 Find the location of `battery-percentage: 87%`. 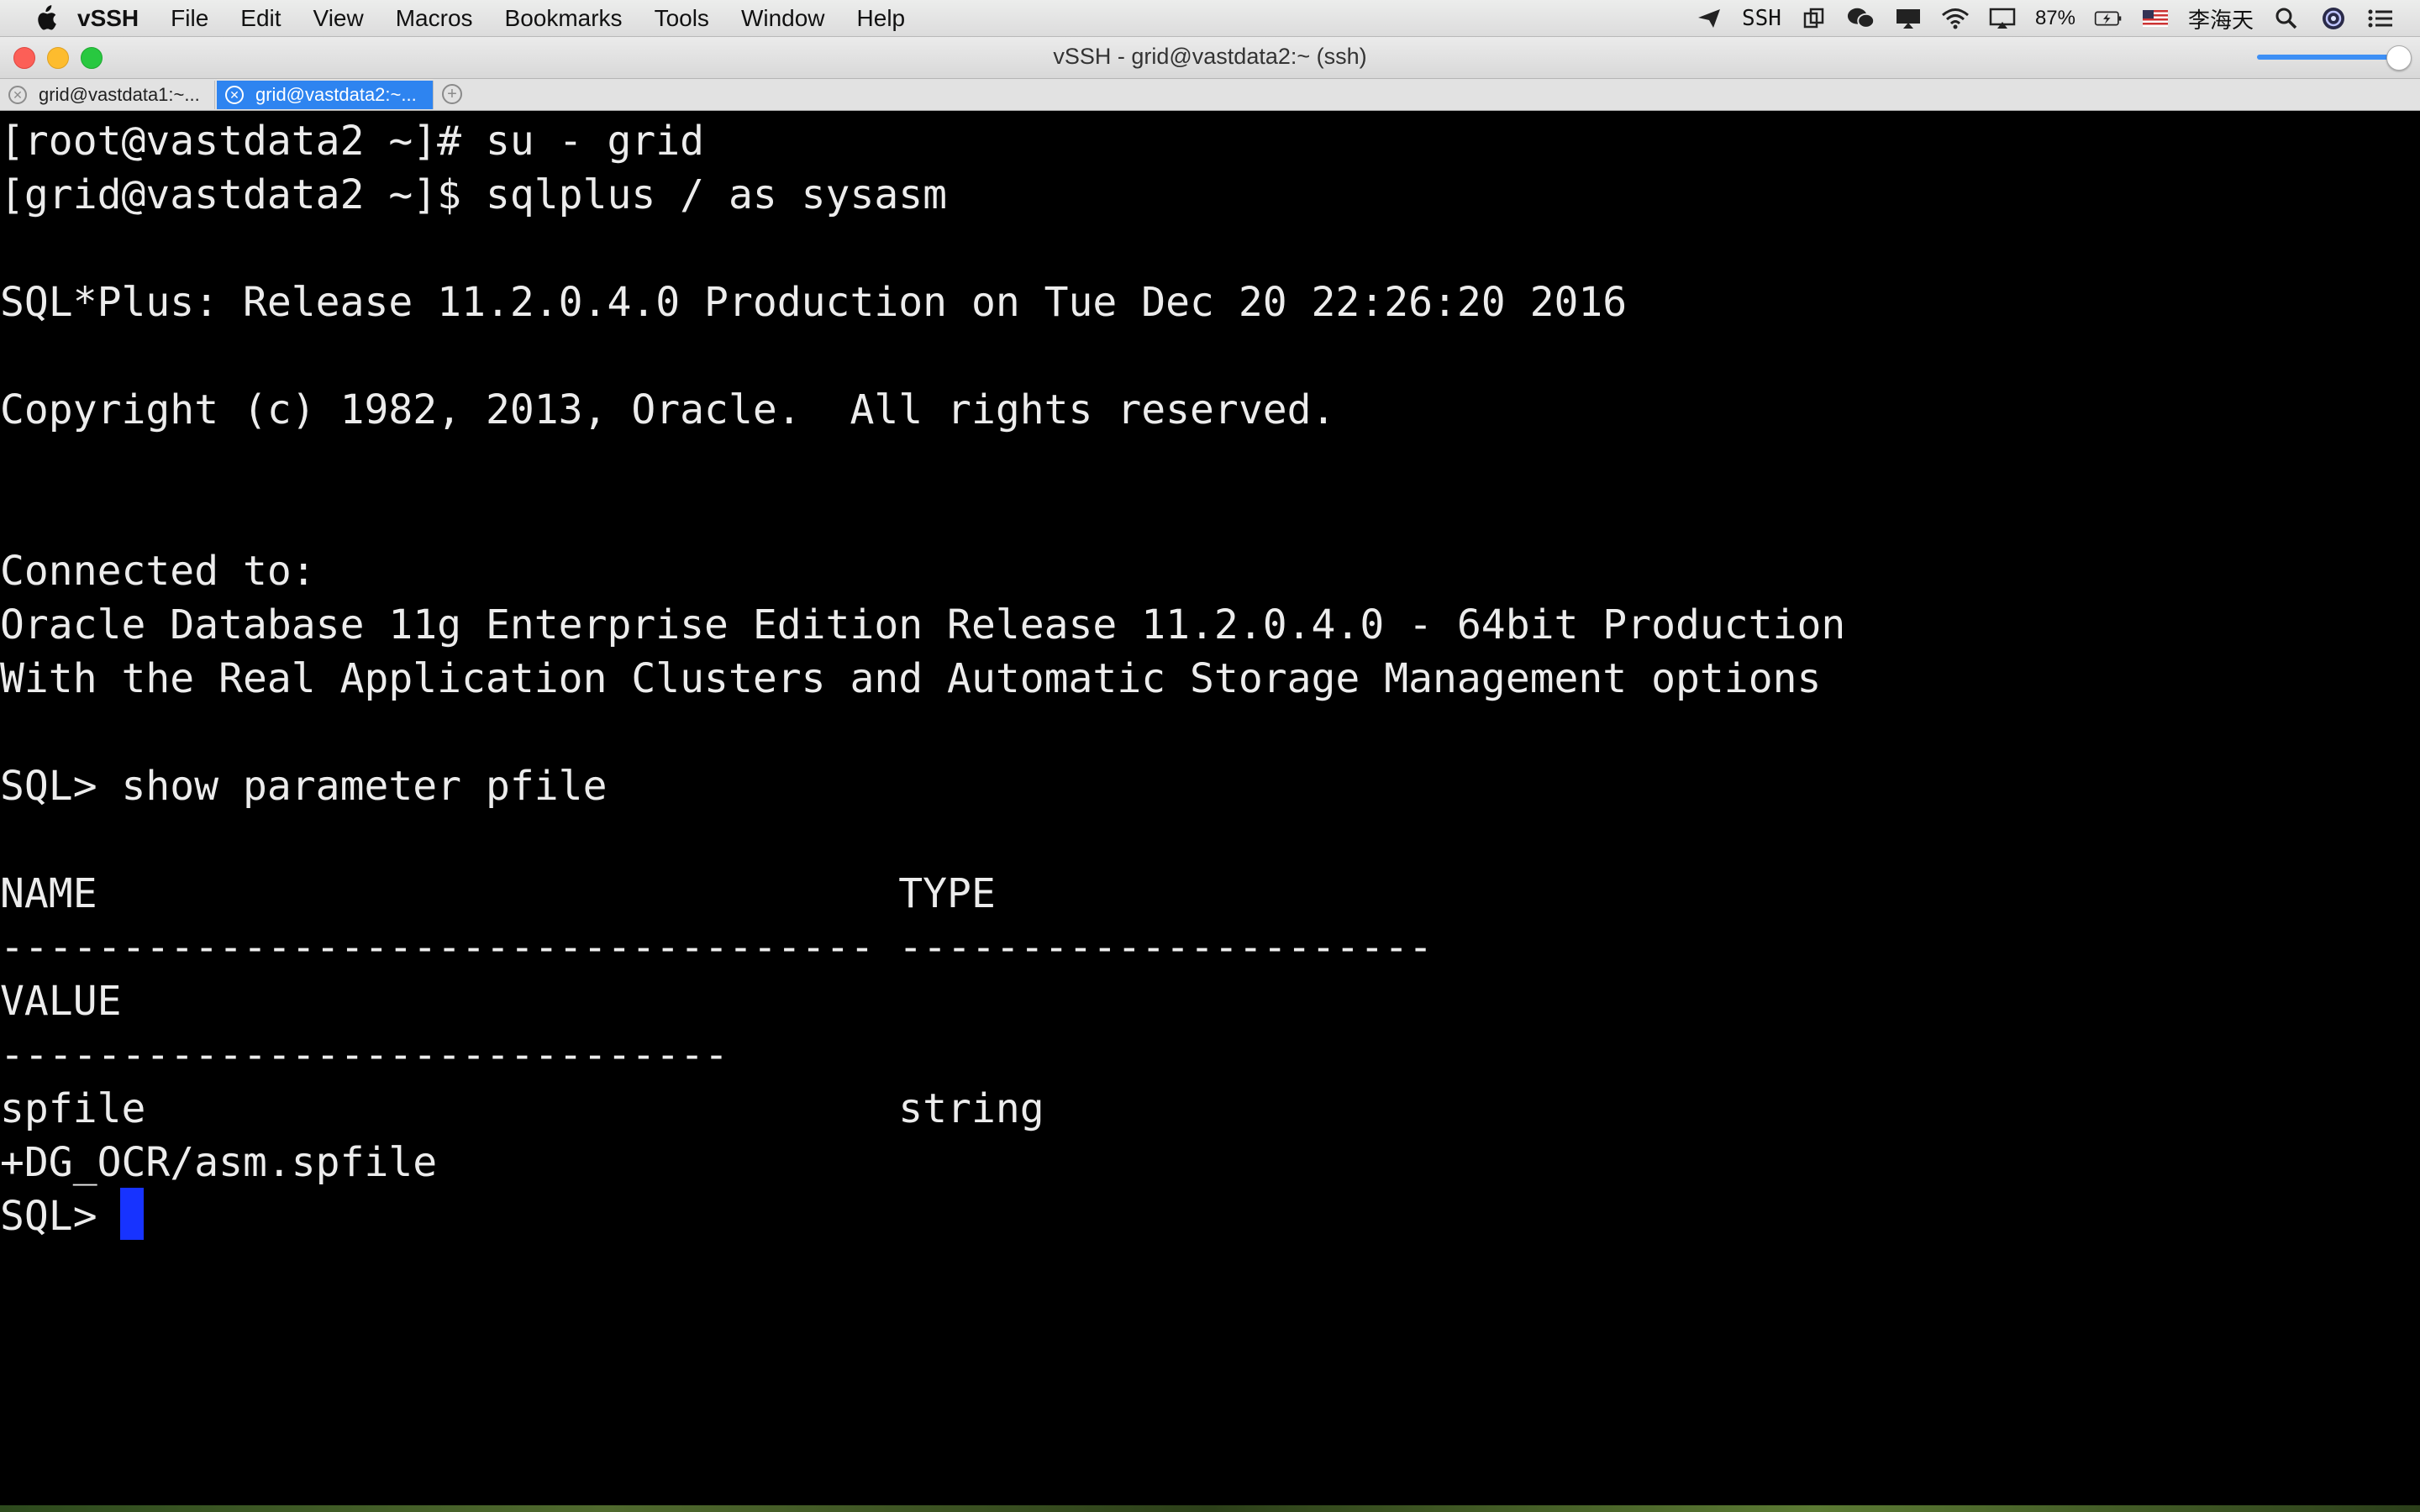

battery-percentage: 87% is located at coordinates (2055, 18).